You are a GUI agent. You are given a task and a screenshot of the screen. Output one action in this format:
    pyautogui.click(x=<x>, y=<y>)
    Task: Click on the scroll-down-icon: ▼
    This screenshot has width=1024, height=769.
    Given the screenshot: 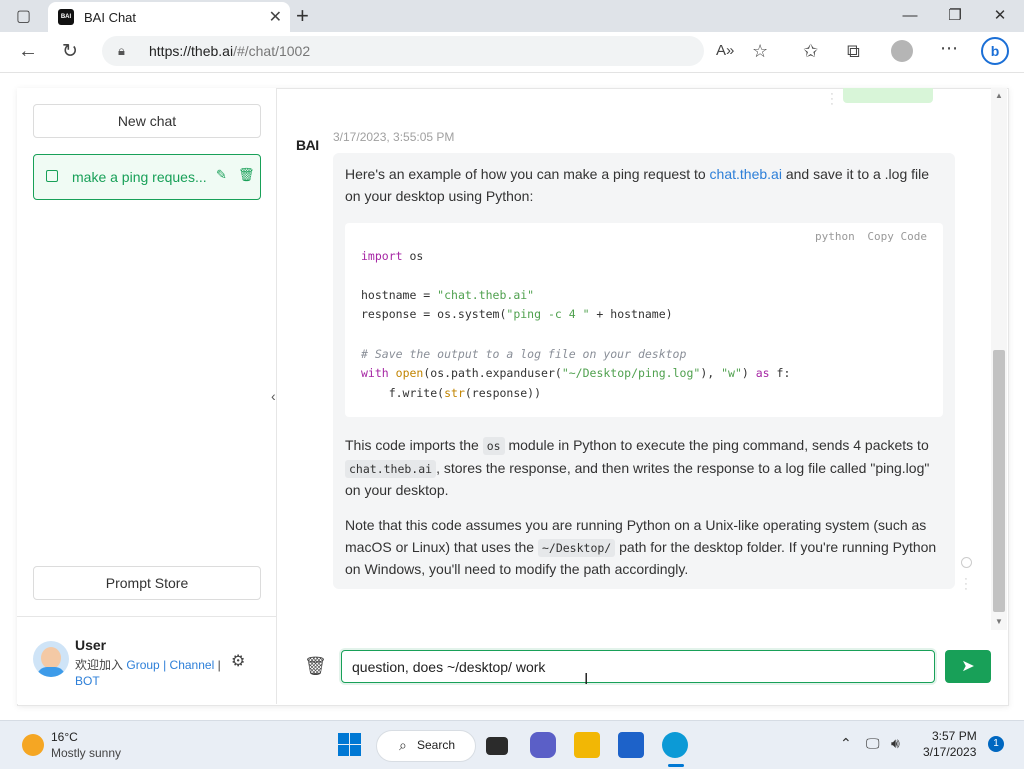 What is the action you would take?
    pyautogui.click(x=999, y=621)
    